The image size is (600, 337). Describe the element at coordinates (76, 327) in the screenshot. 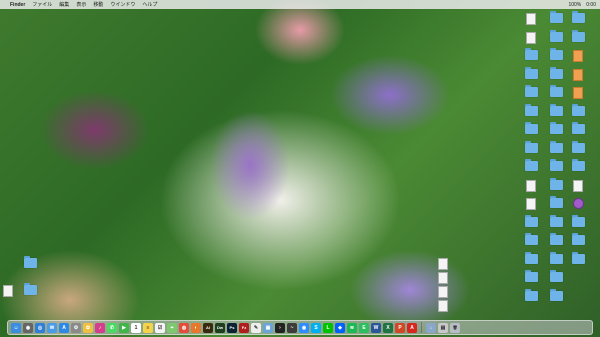

I see `system-preferences-icon: ⚙` at that location.